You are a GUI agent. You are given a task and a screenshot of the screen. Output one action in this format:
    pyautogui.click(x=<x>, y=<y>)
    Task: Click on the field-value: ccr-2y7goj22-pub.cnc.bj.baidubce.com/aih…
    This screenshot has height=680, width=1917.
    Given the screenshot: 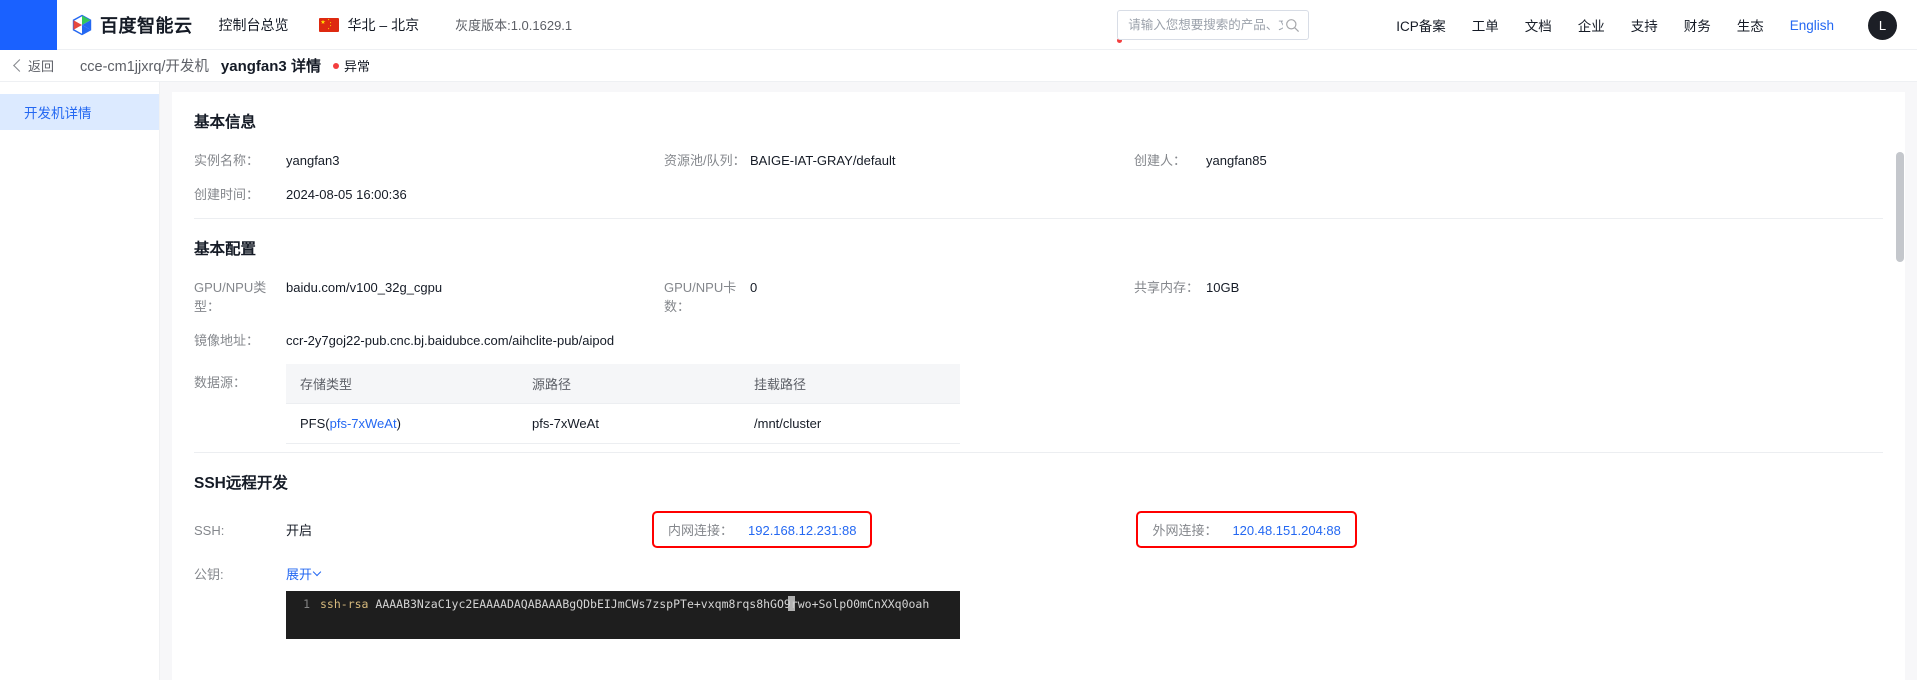 What is the action you would take?
    pyautogui.click(x=450, y=340)
    